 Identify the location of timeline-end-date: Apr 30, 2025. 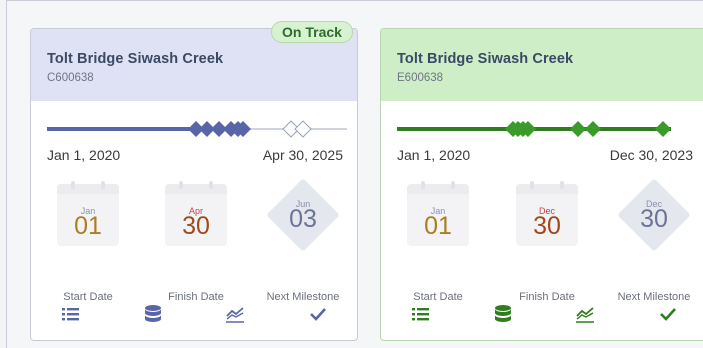
(302, 155).